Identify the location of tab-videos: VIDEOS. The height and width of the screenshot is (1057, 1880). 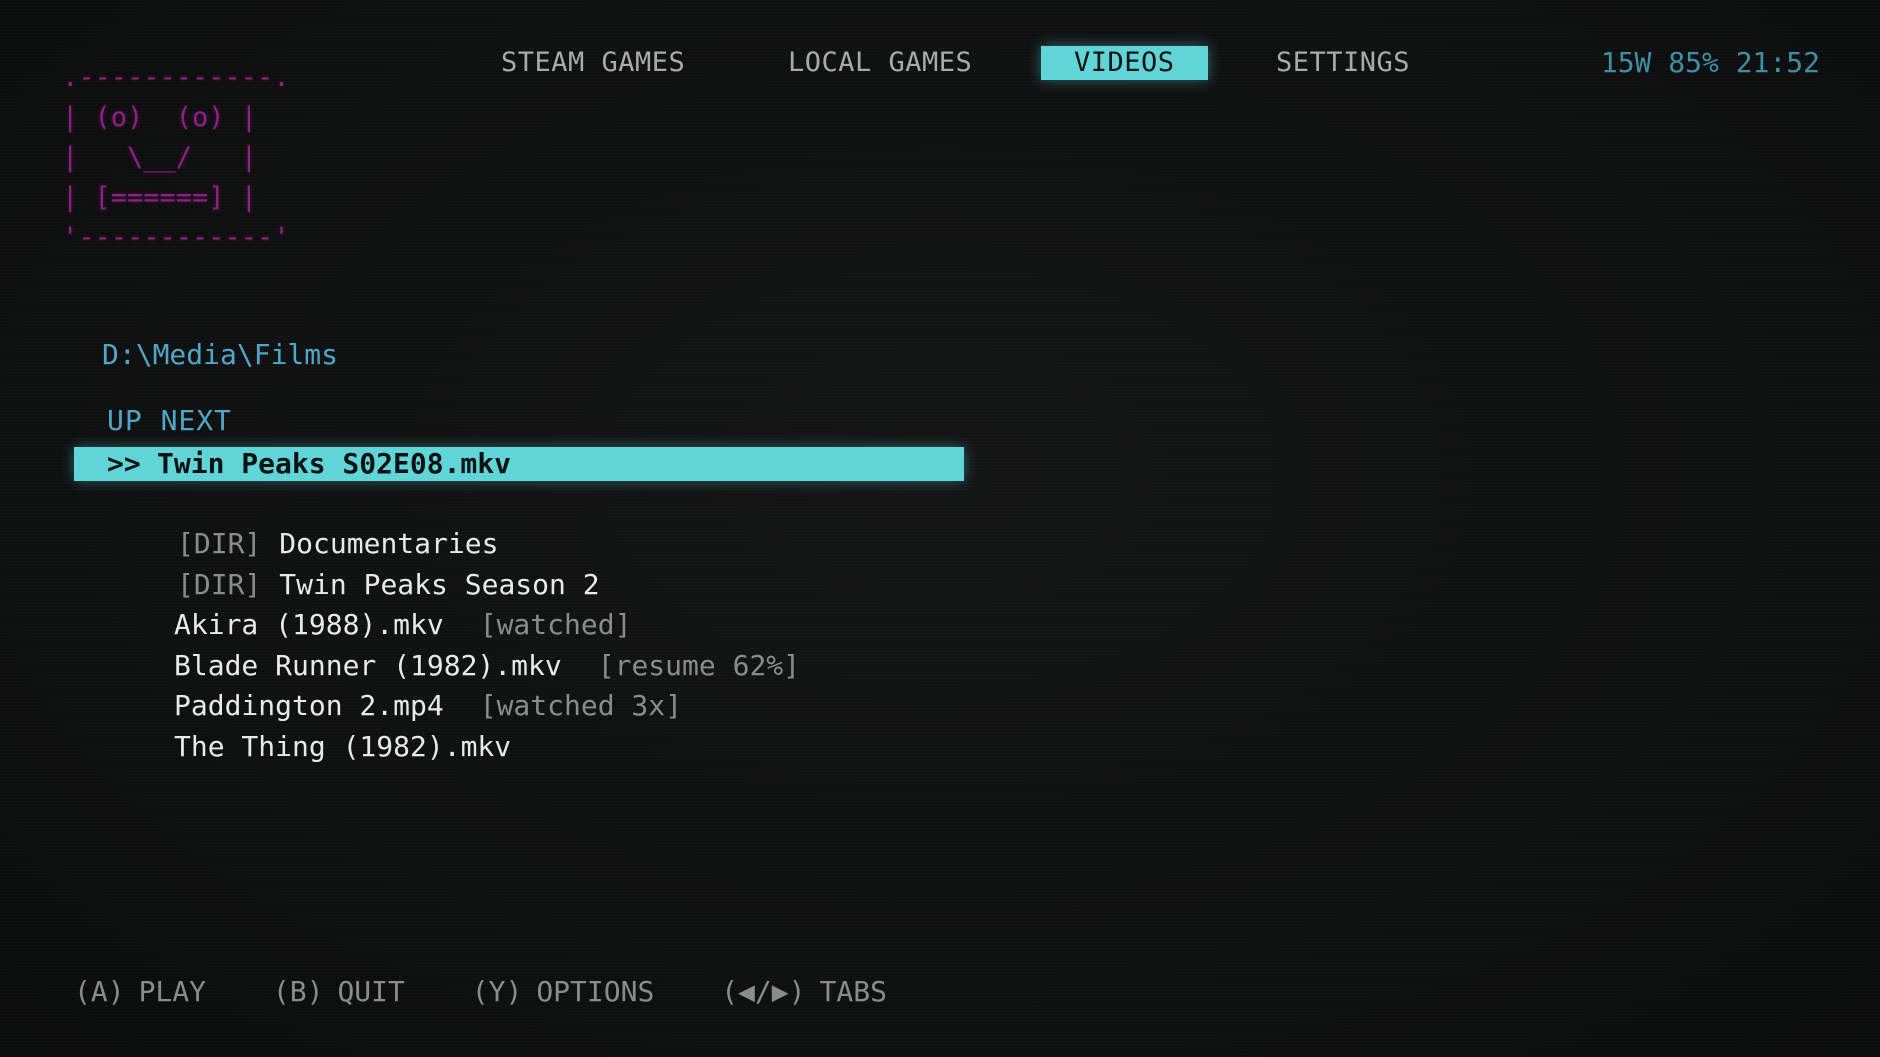
(1124, 63).